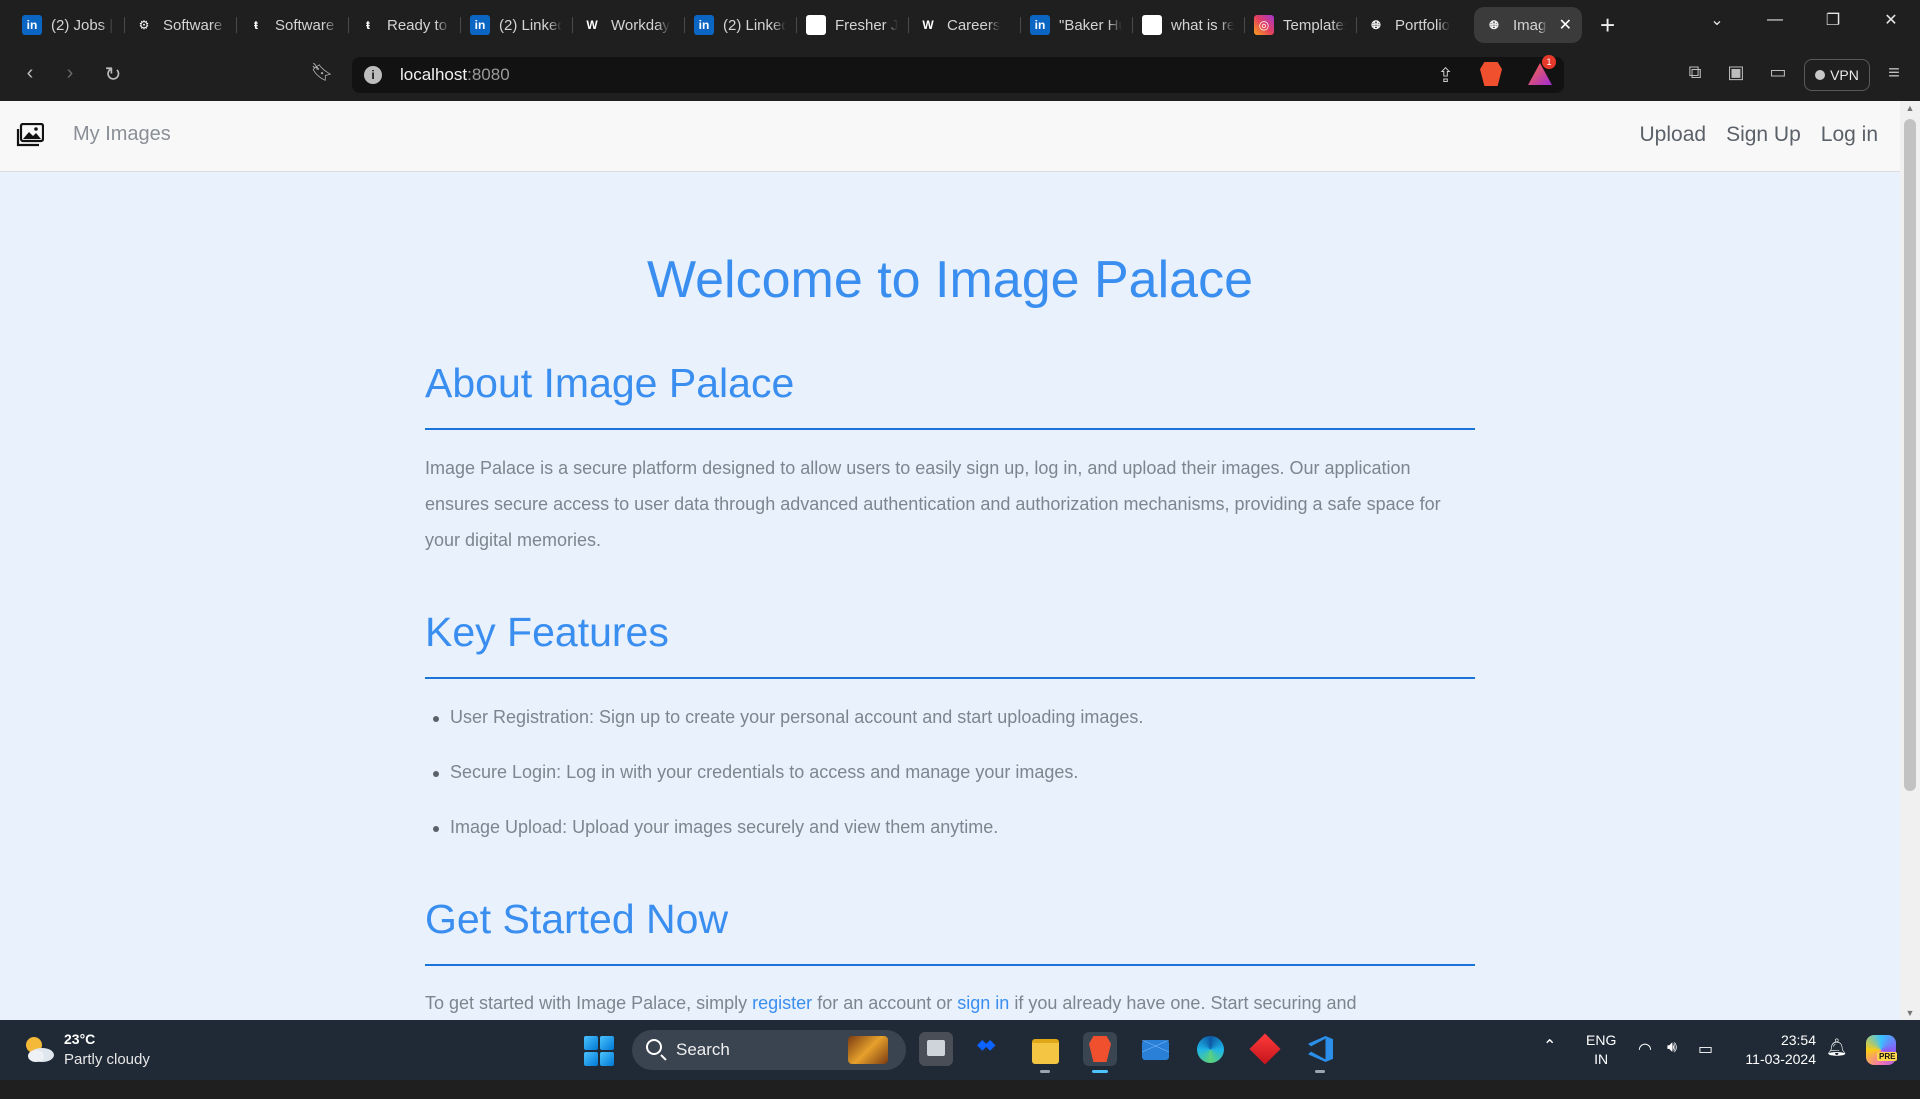  Describe the element at coordinates (1155, 1049) in the screenshot. I see `mail-icon` at that location.